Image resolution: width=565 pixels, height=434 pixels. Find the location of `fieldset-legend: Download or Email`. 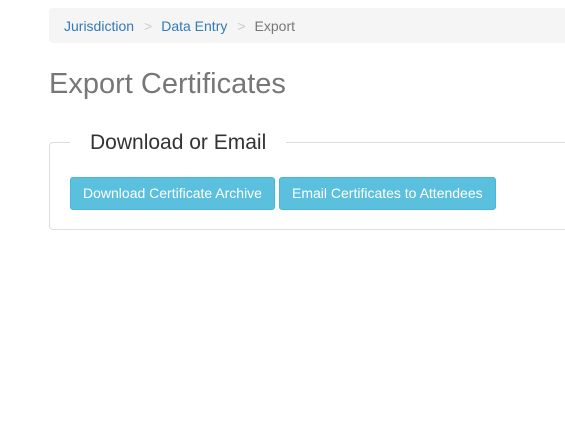

fieldset-legend: Download or Email is located at coordinates (178, 143).